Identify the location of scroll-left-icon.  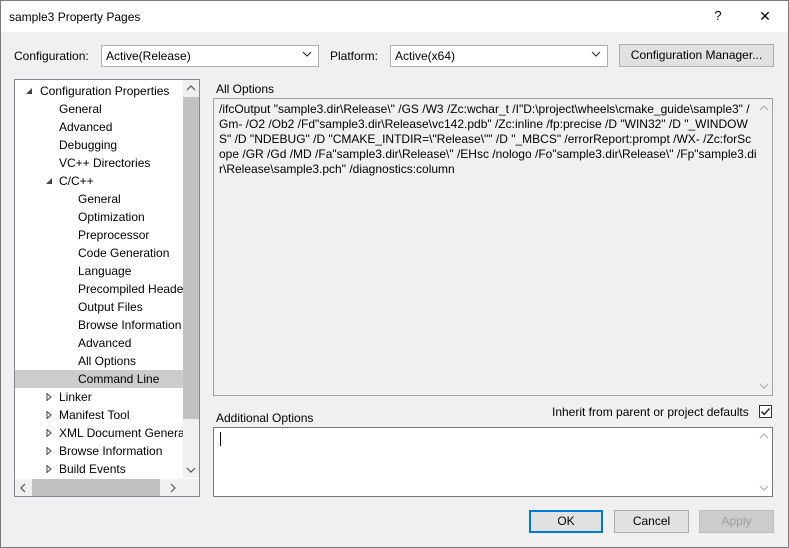
(23, 488).